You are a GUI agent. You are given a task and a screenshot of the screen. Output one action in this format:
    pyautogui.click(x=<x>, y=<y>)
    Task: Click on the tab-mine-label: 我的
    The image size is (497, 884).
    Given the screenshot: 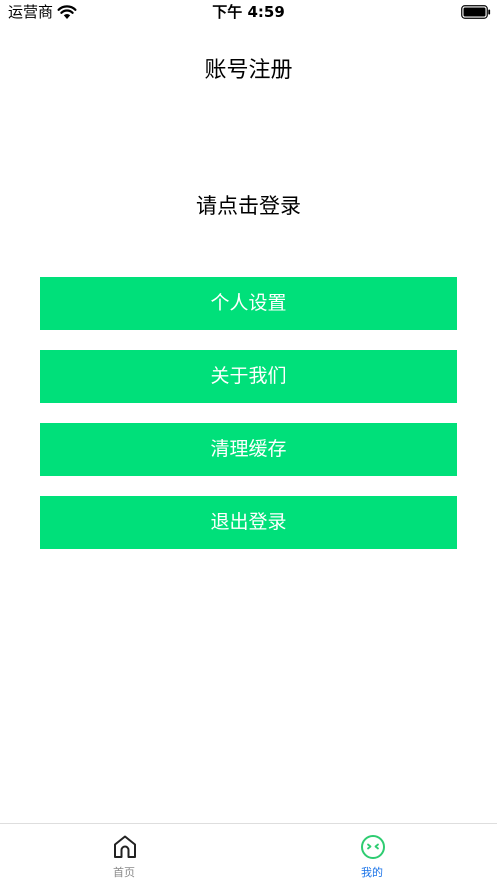 What is the action you would take?
    pyautogui.click(x=372, y=872)
    